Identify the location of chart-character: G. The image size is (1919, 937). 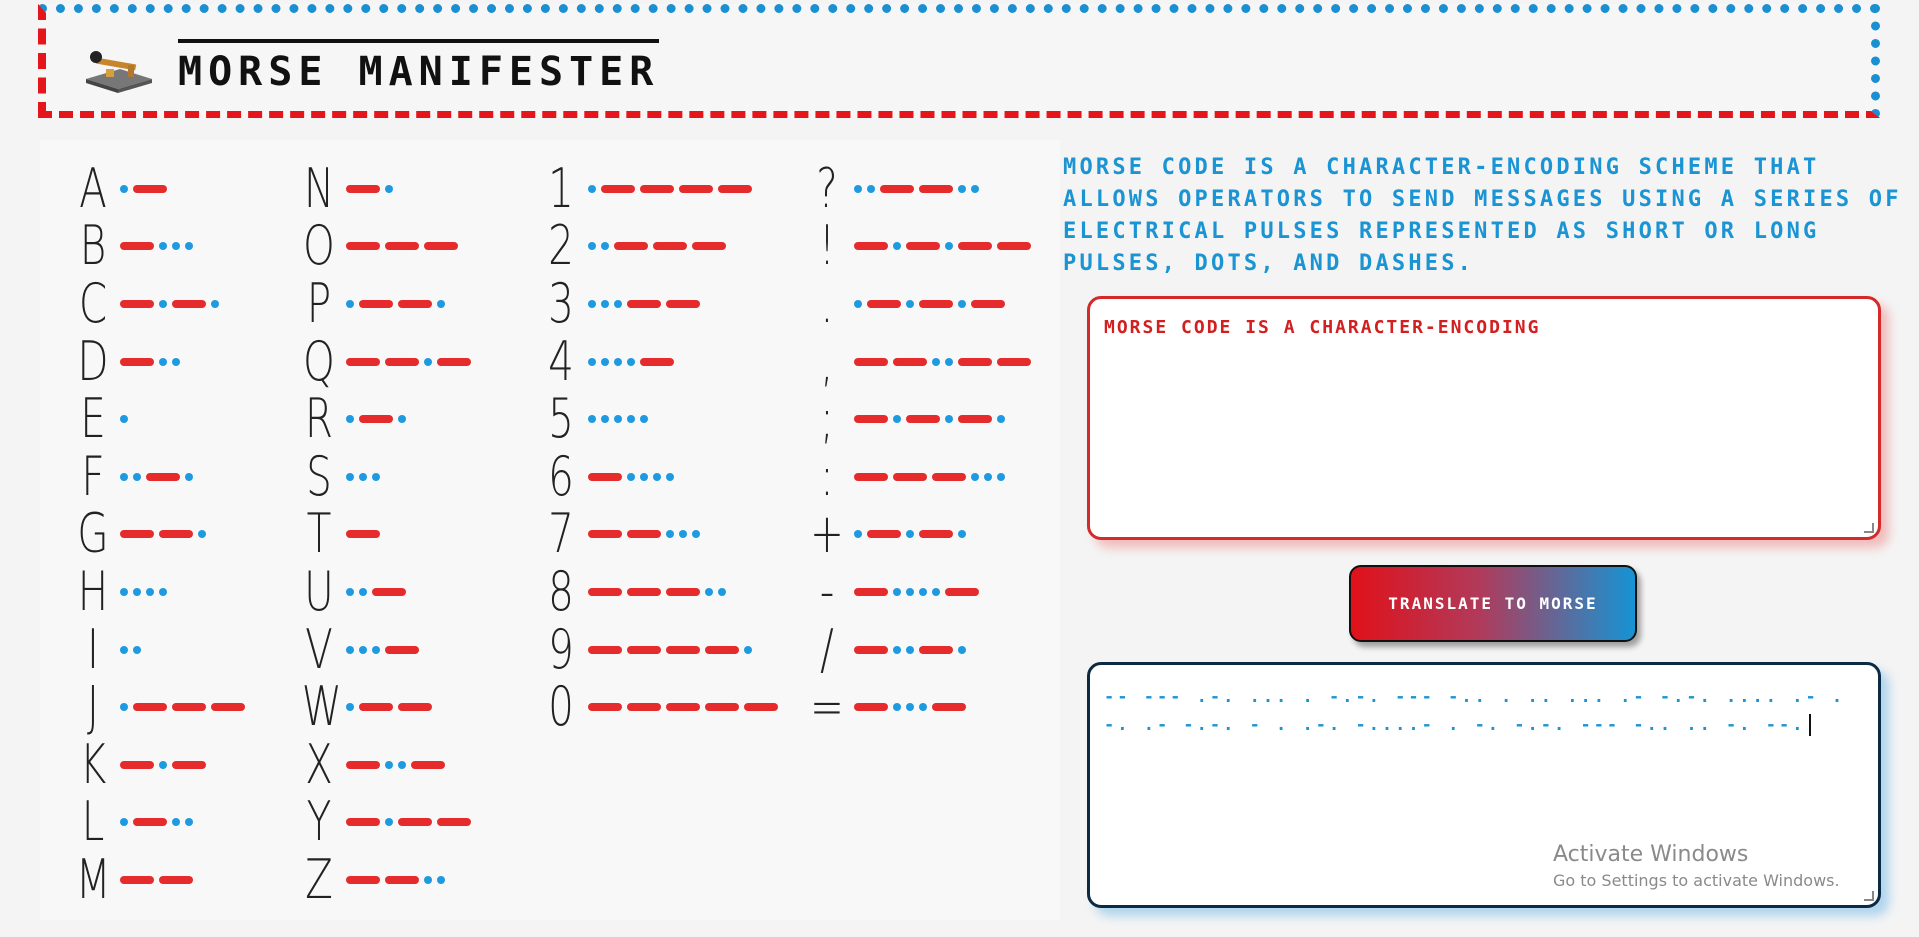
(93, 534).